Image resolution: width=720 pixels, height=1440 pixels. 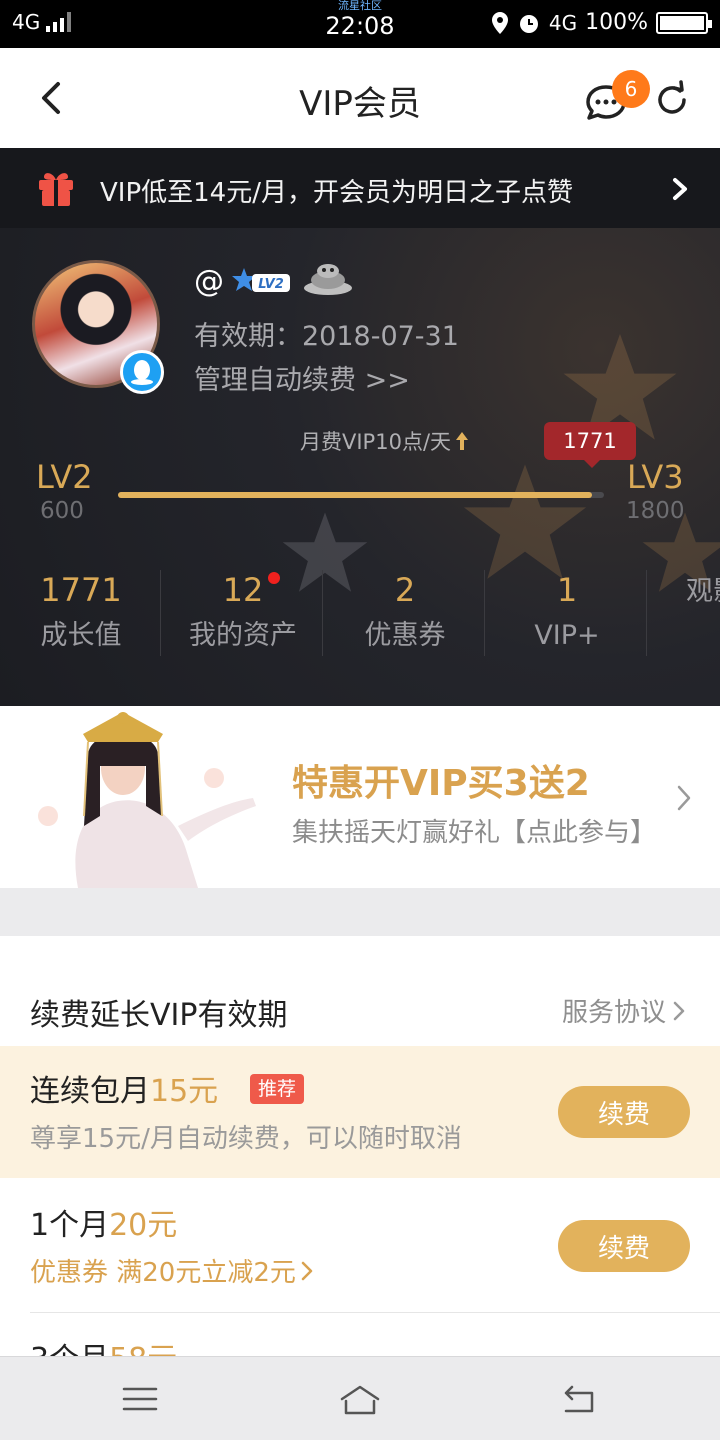 What do you see at coordinates (209, 281) in the screenshot?
I see `username: @` at bounding box center [209, 281].